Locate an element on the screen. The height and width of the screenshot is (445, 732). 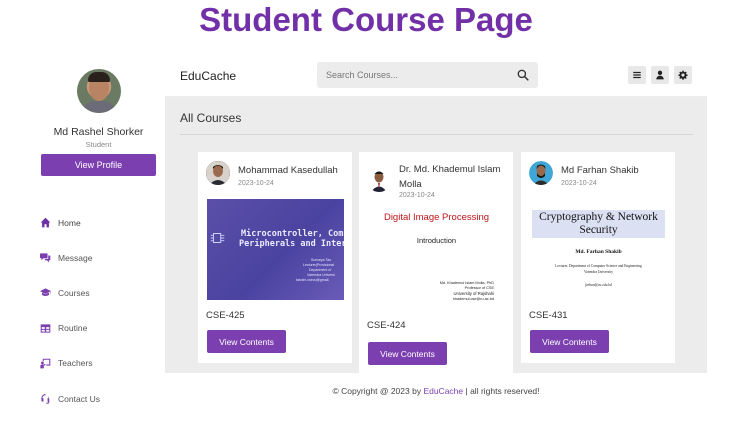
thumb-title: Digital Image Processing is located at coordinates (436, 217).